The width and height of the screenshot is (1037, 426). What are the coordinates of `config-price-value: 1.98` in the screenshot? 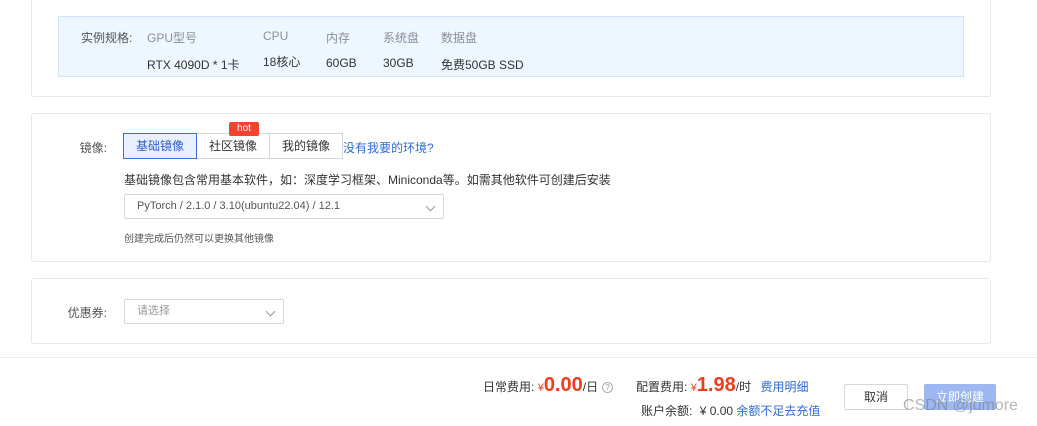 It's located at (716, 385).